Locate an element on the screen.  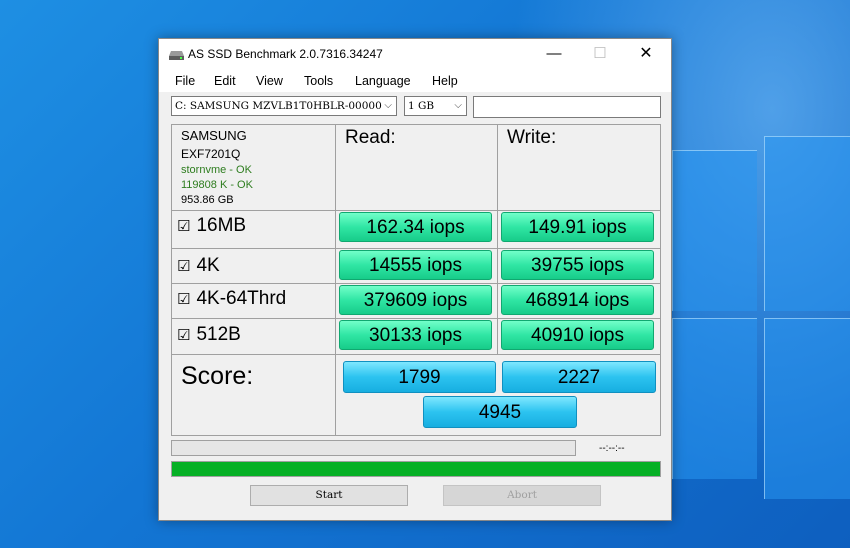
result-4k-read: 14555 iops is located at coordinates (415, 265).